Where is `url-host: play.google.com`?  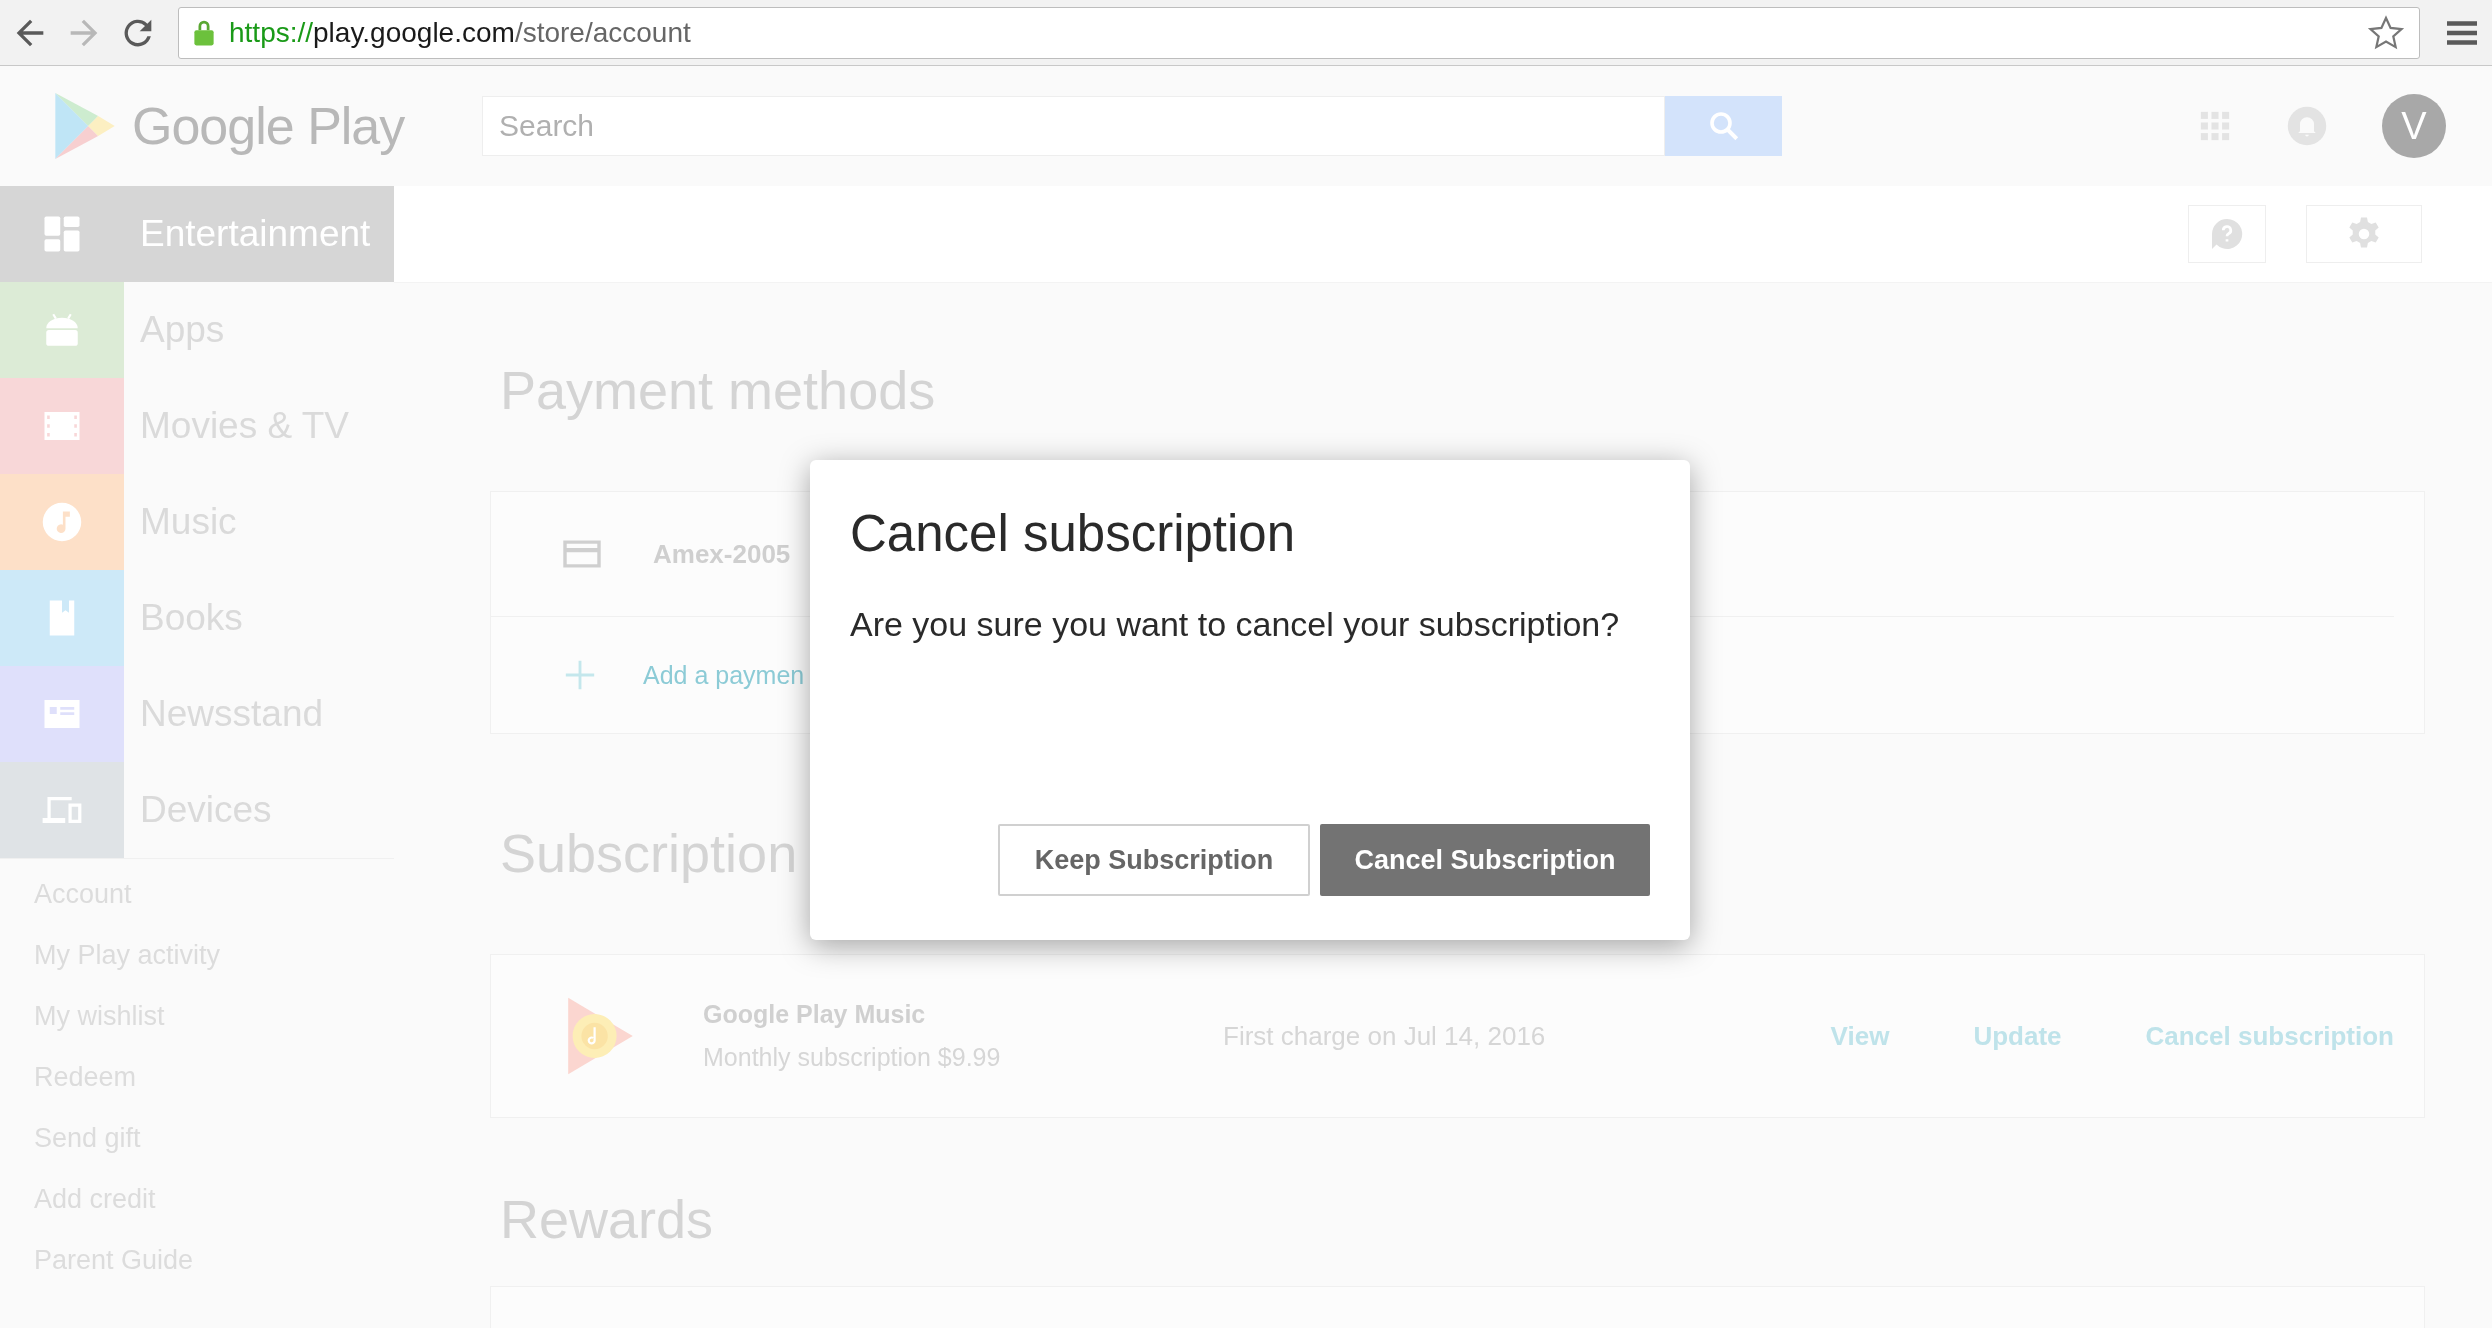 url-host: play.google.com is located at coordinates (414, 32).